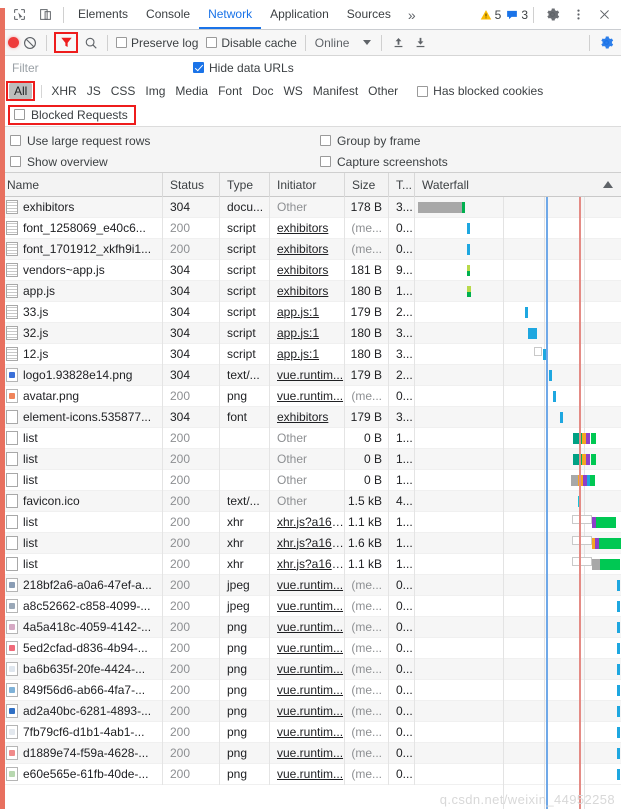 This screenshot has height=809, width=621. What do you see at coordinates (384, 162) in the screenshot?
I see `capture-screenshots-checkbox: Capture screenshots` at bounding box center [384, 162].